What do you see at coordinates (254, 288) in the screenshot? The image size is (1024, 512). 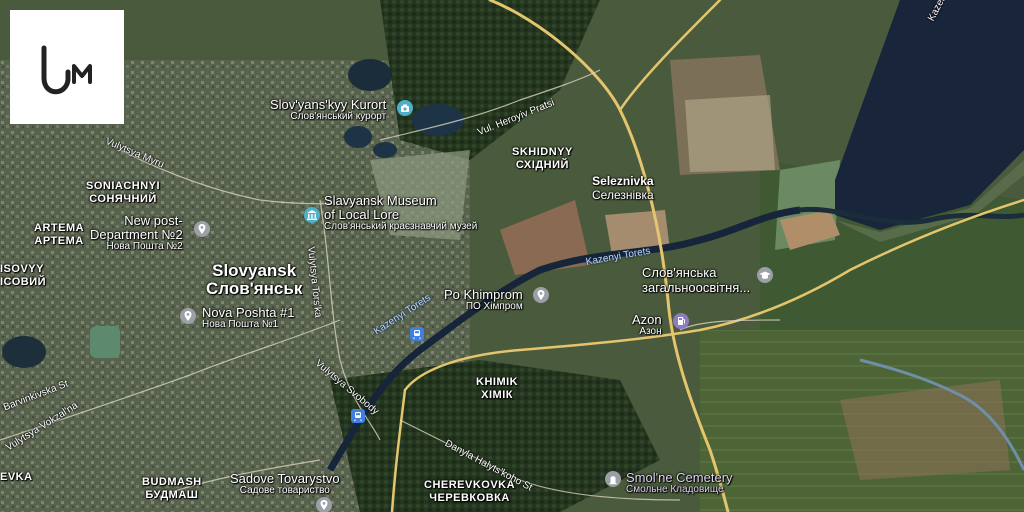 I see `city-name-cyrillic: Слов'янськ` at bounding box center [254, 288].